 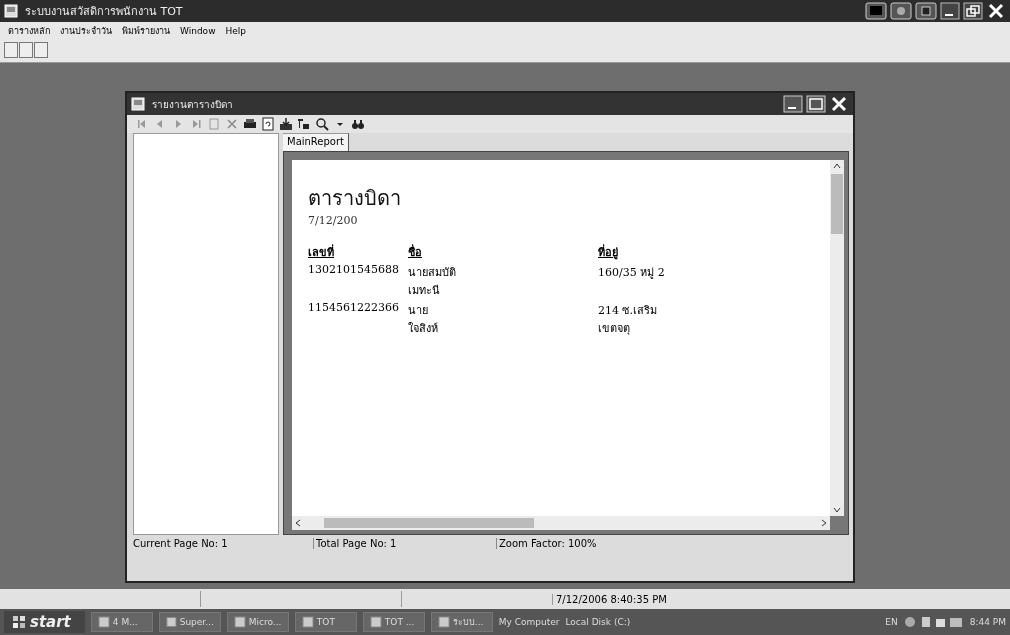 I want to click on horizontal-scrollbar, so click(x=561, y=523).